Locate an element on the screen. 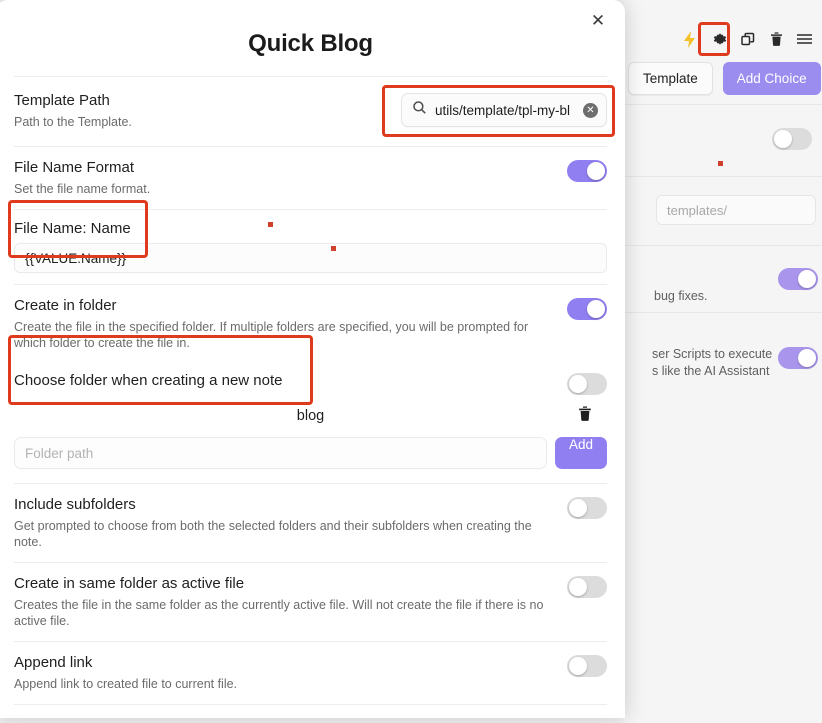  template-path-input: utils/template/tpl-my-bl is located at coordinates (505, 110).